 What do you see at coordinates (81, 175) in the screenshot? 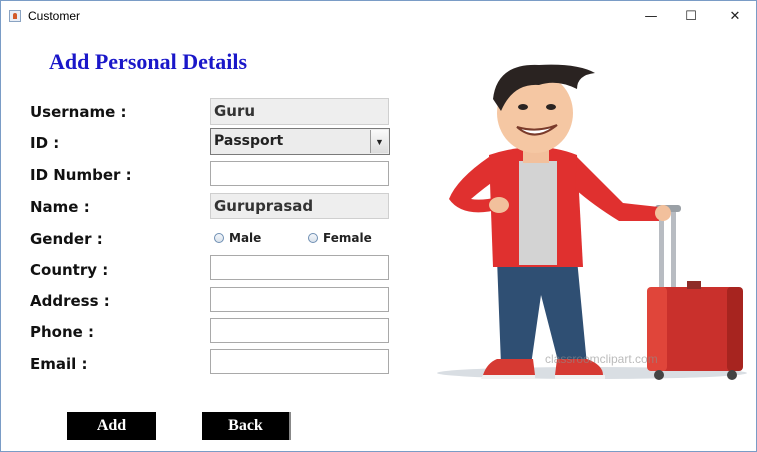
I see `id-number-label: ID Number :` at bounding box center [81, 175].